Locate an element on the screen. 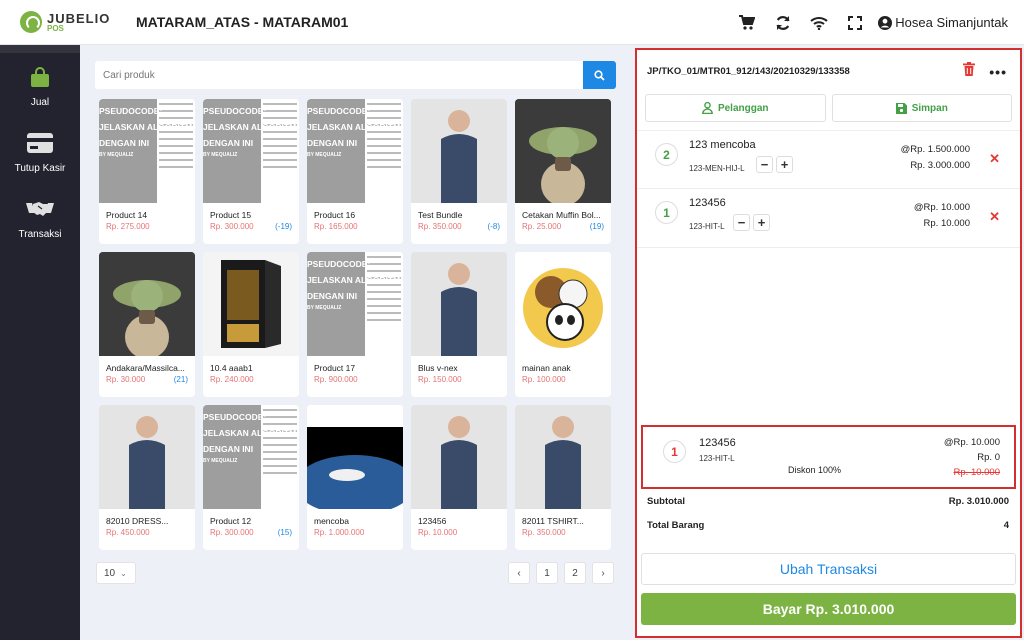 The image size is (1024, 640). item-sku: 123-HIT-L is located at coordinates (707, 226).